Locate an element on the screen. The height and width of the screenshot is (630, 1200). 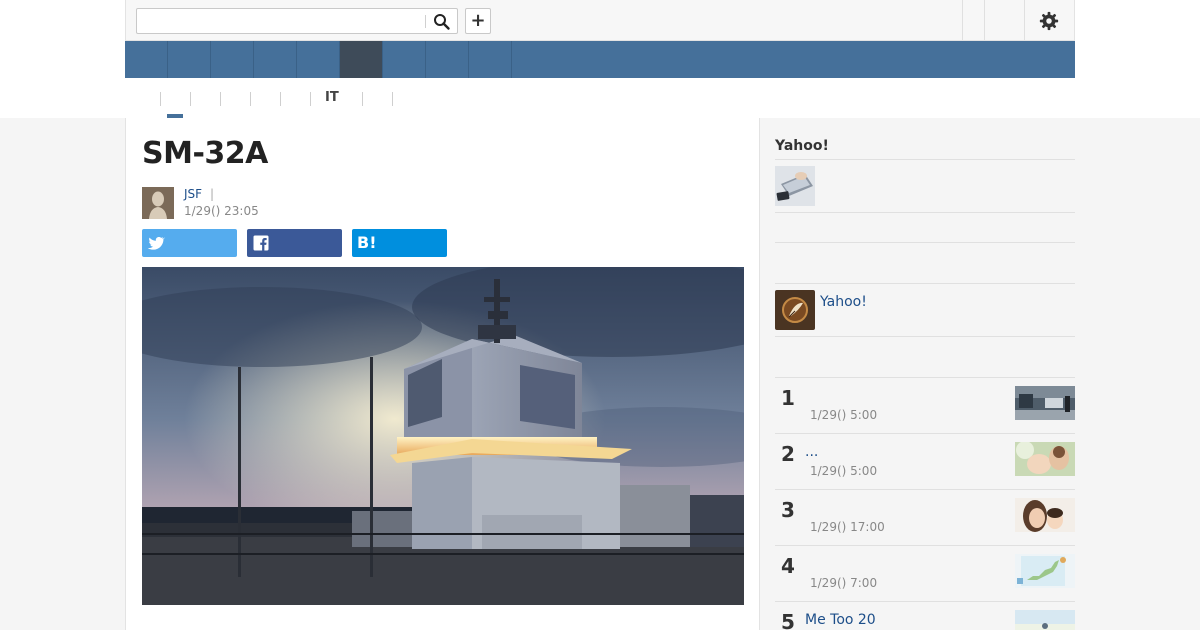
sidebar-promo-thumbnail is located at coordinates (795, 186).